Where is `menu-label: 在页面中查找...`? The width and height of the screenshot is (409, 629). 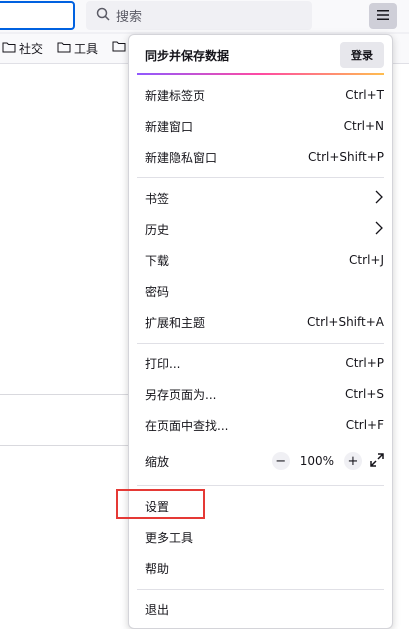 menu-label: 在页面中查找... is located at coordinates (187, 425).